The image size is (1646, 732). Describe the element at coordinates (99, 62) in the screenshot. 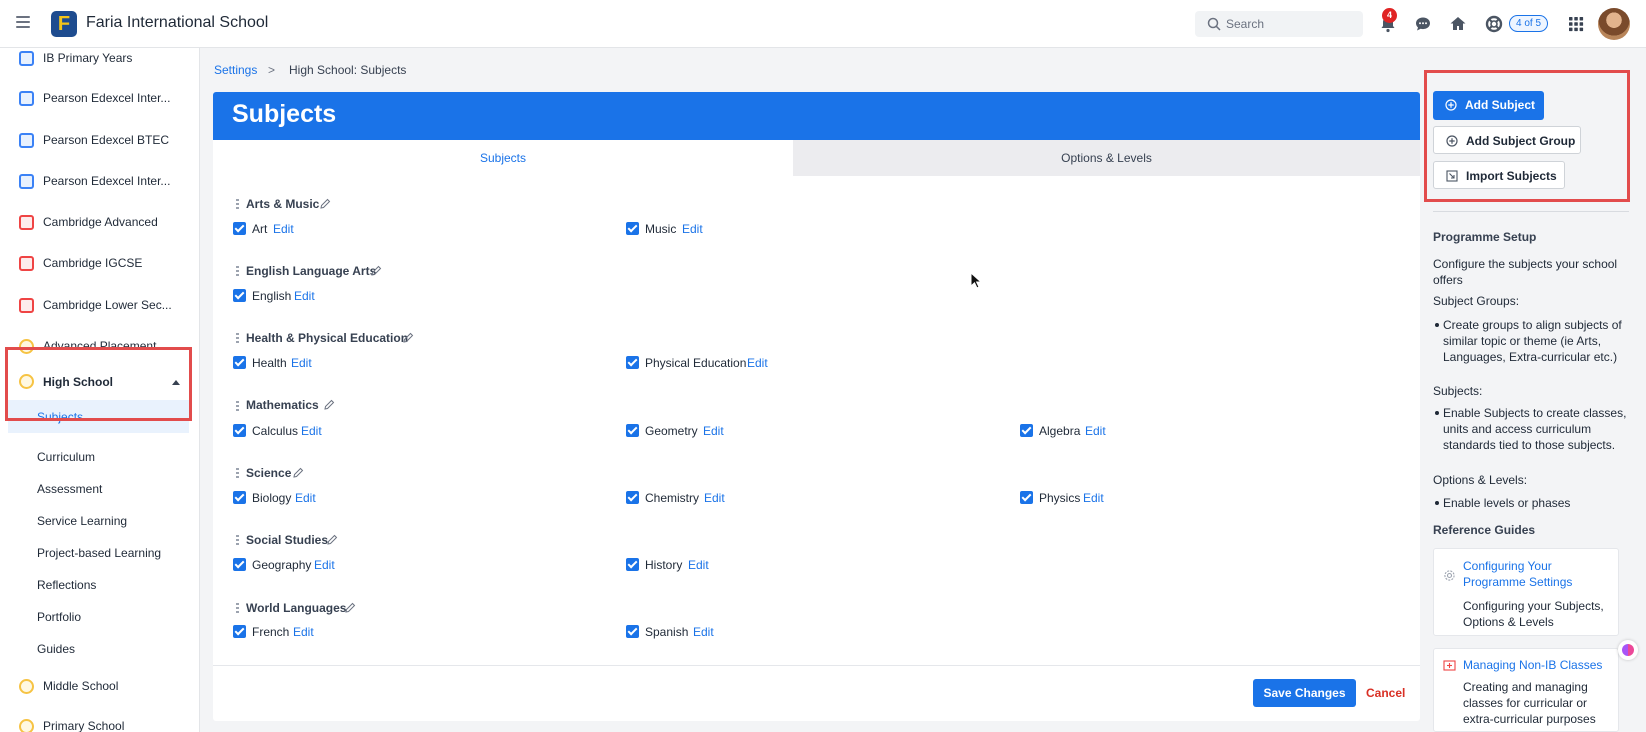

I see `sidebar-item-ib-primary-years: IB Primary Years` at that location.